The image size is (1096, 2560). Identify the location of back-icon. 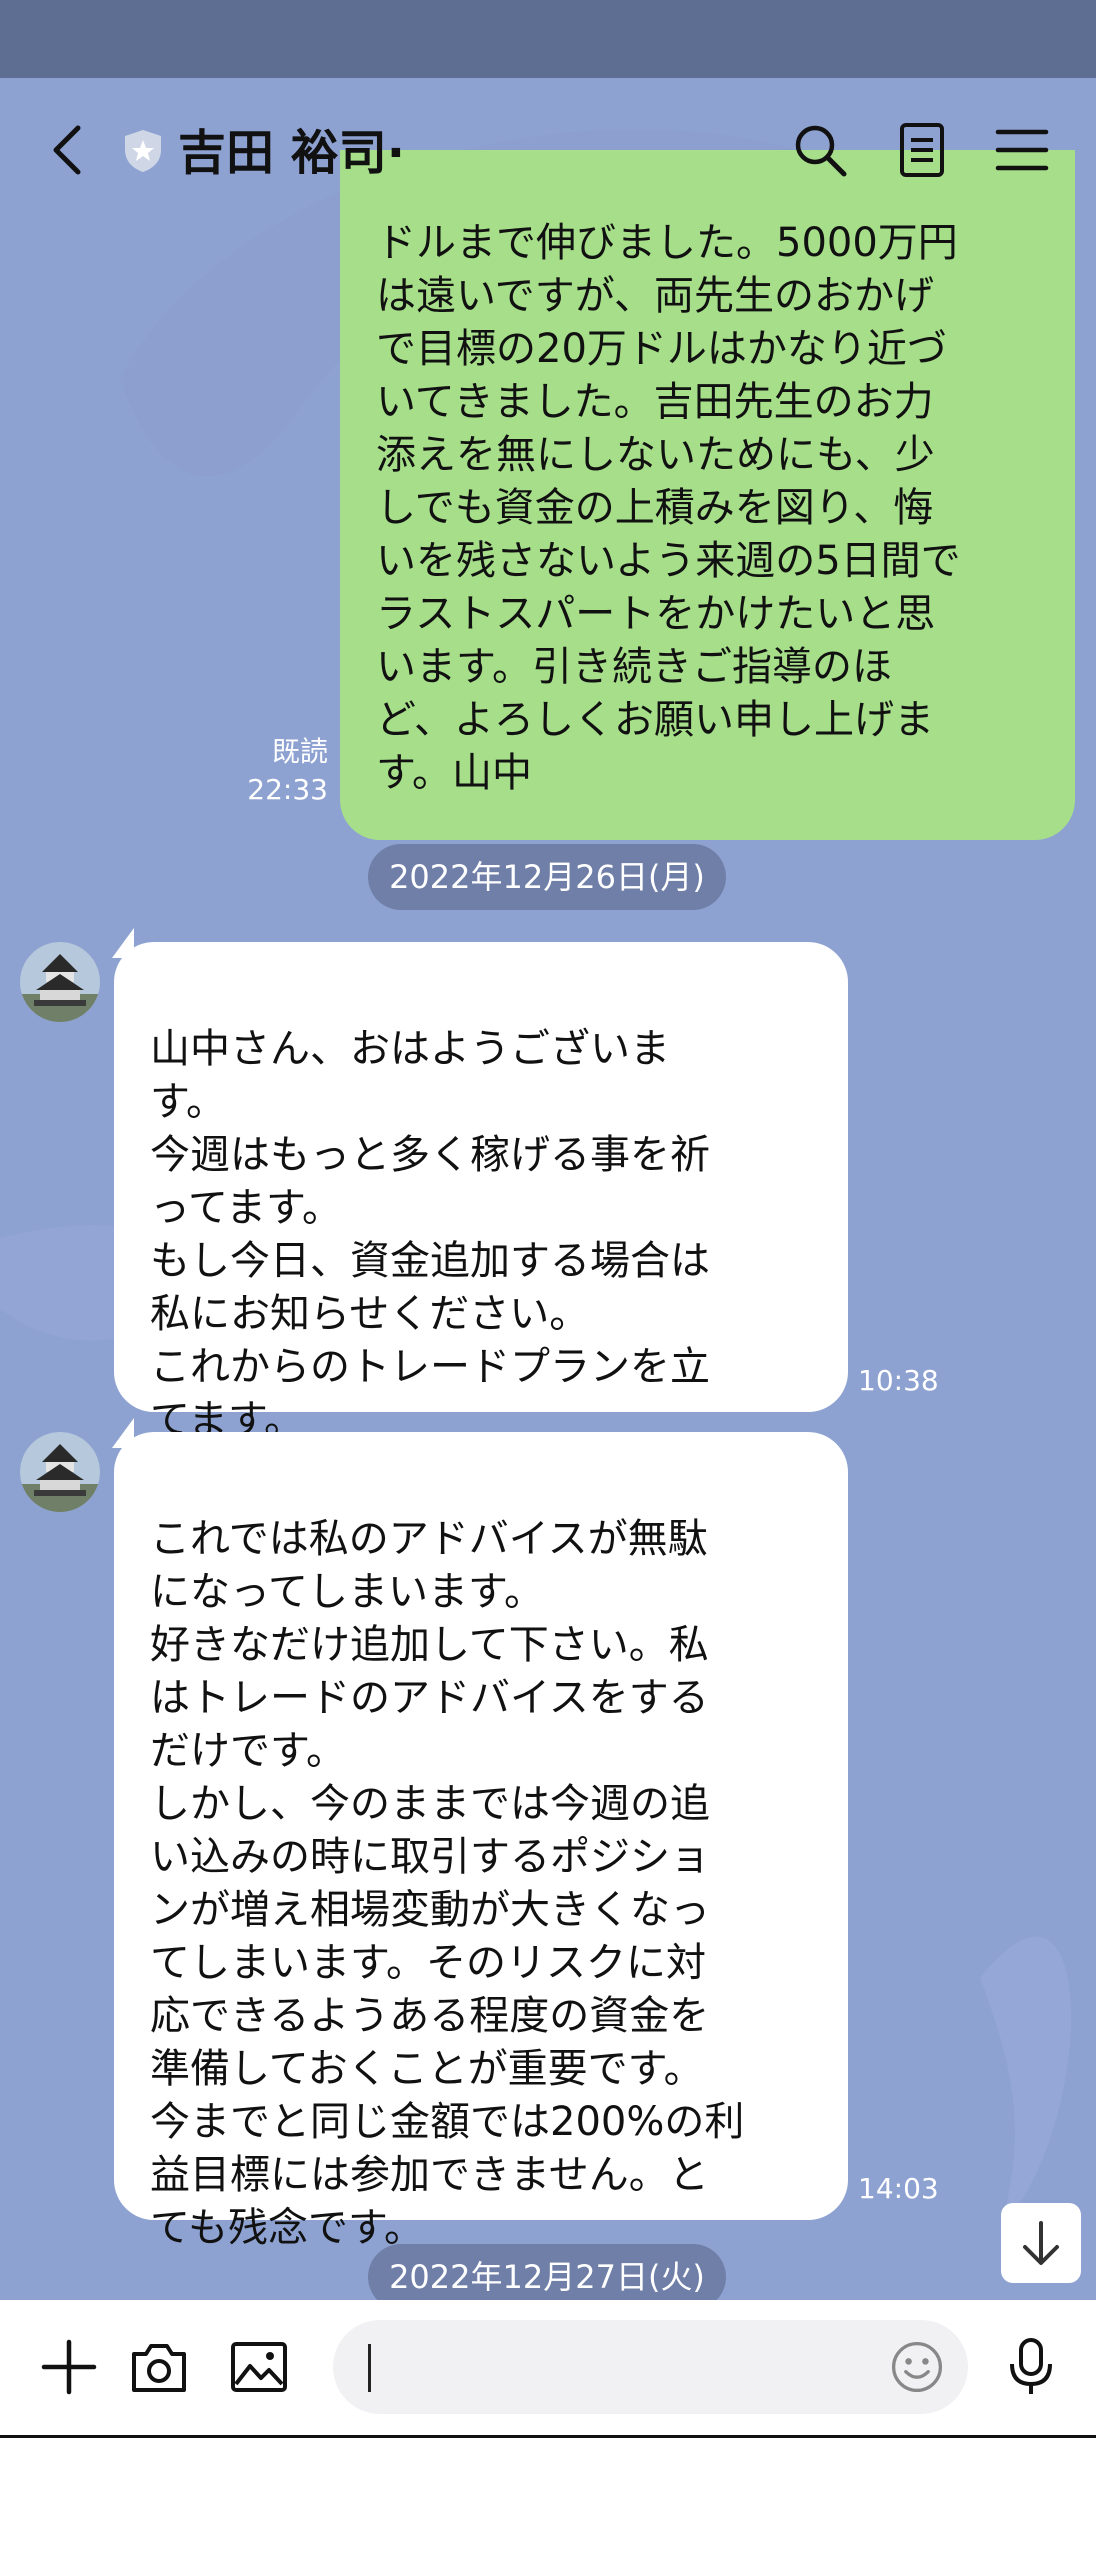
(69, 150).